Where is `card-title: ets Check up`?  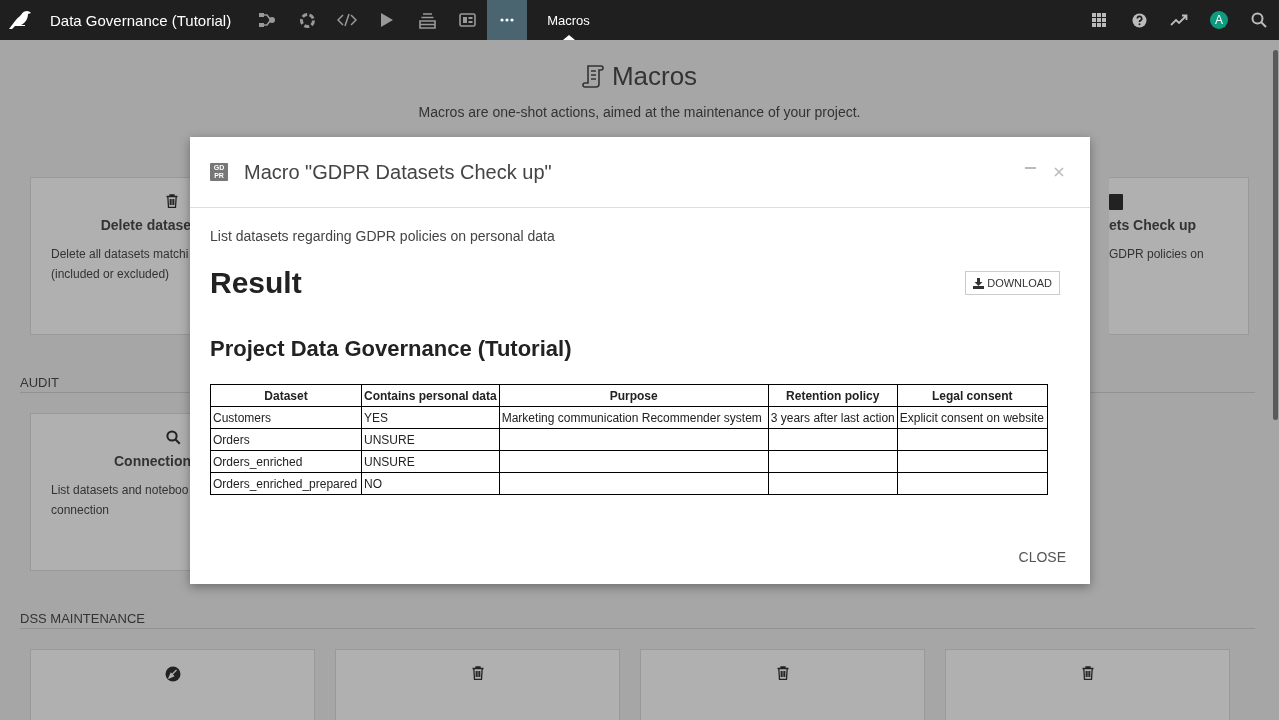 card-title: ets Check up is located at coordinates (1153, 225).